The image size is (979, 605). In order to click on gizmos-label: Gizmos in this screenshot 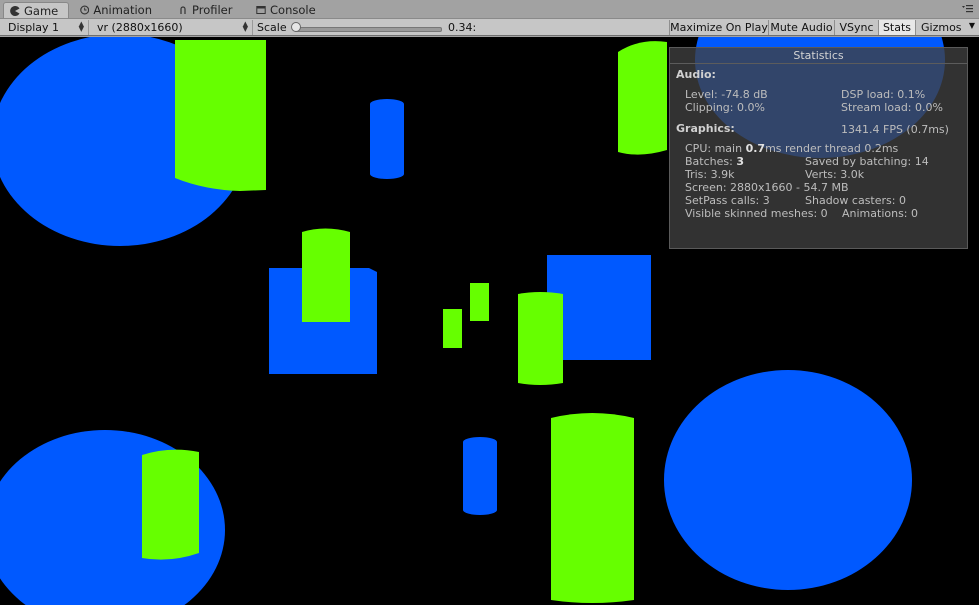, I will do `click(941, 27)`.